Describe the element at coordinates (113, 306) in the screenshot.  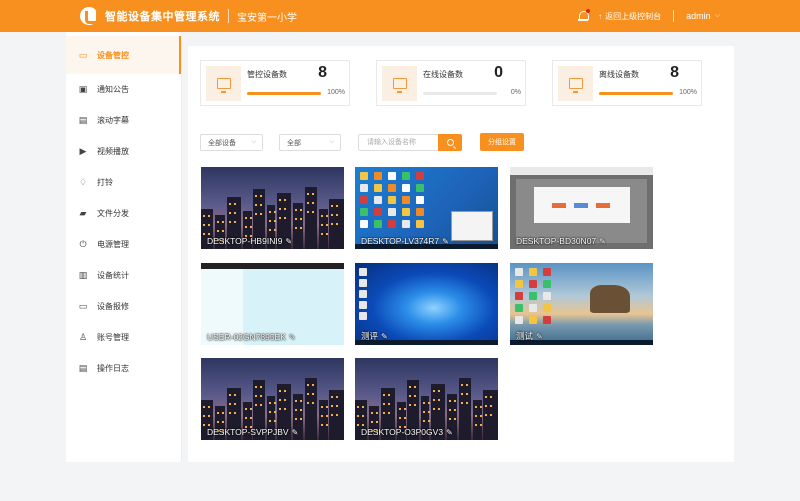
I see `sidebar-item-label: 设备报修` at that location.